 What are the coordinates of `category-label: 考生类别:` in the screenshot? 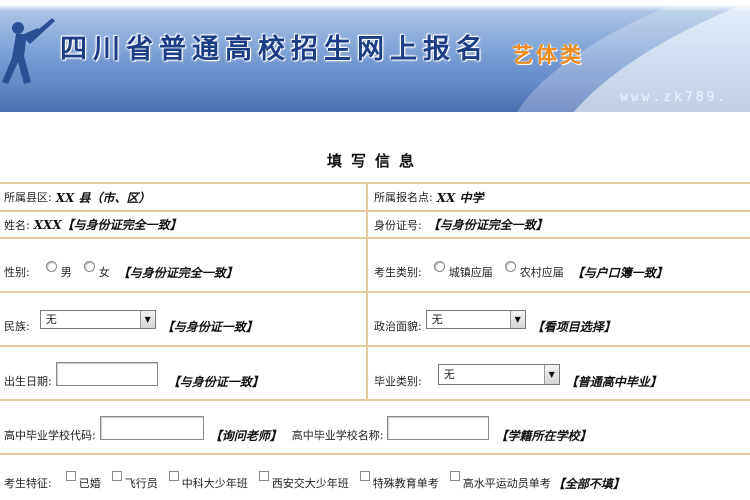 It's located at (398, 272).